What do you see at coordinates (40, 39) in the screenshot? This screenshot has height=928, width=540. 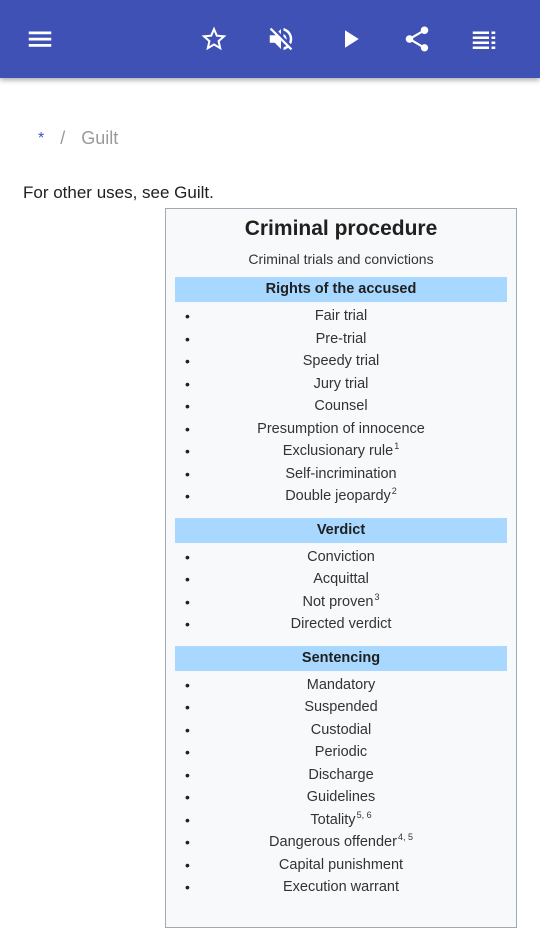 I see `menu-icon` at bounding box center [40, 39].